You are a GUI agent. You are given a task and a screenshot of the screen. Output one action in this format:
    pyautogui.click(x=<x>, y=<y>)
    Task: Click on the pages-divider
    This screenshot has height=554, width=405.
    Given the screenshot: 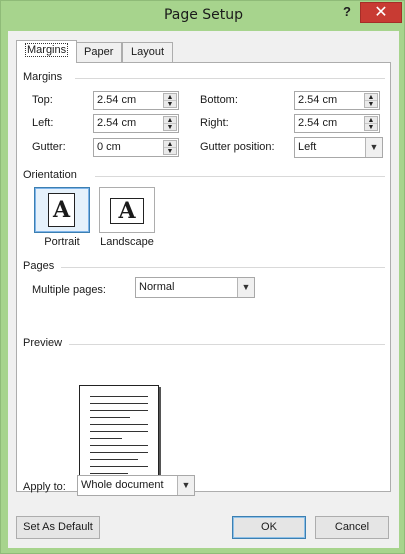 What is the action you would take?
    pyautogui.click(x=223, y=267)
    